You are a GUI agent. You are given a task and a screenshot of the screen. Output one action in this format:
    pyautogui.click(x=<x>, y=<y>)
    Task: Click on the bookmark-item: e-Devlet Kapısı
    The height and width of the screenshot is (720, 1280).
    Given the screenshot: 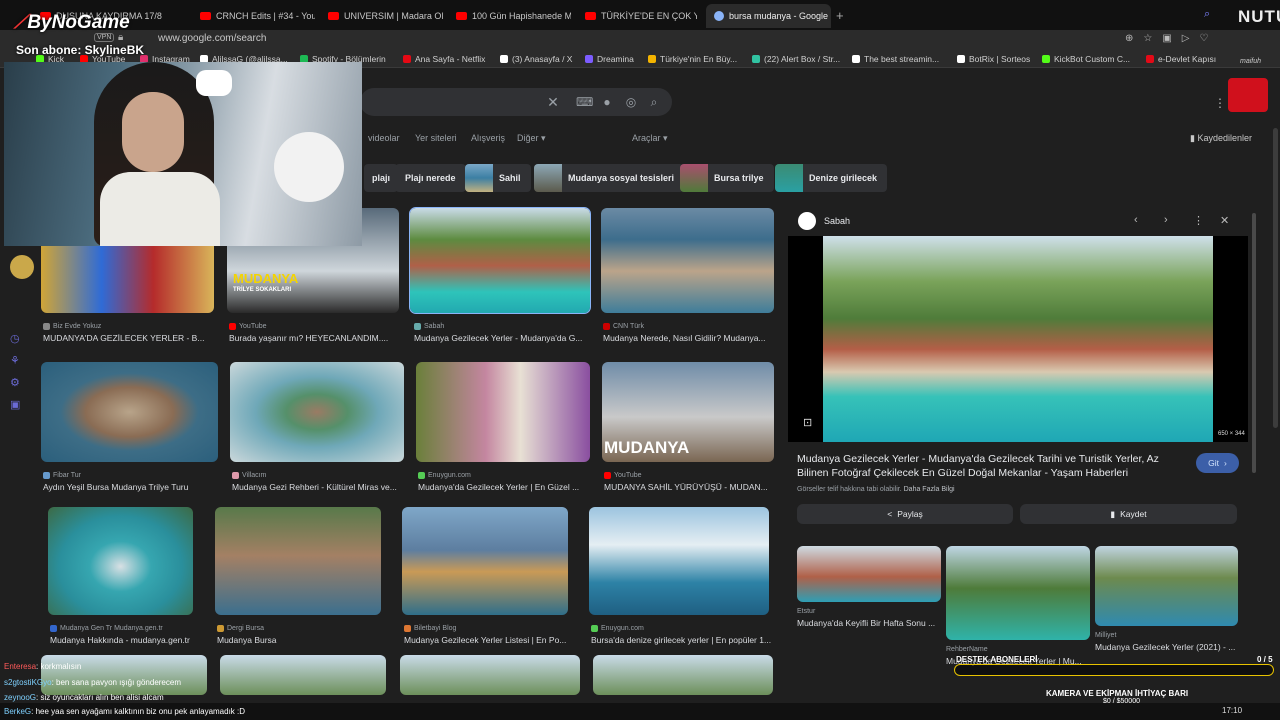 What is the action you would take?
    pyautogui.click(x=1181, y=59)
    